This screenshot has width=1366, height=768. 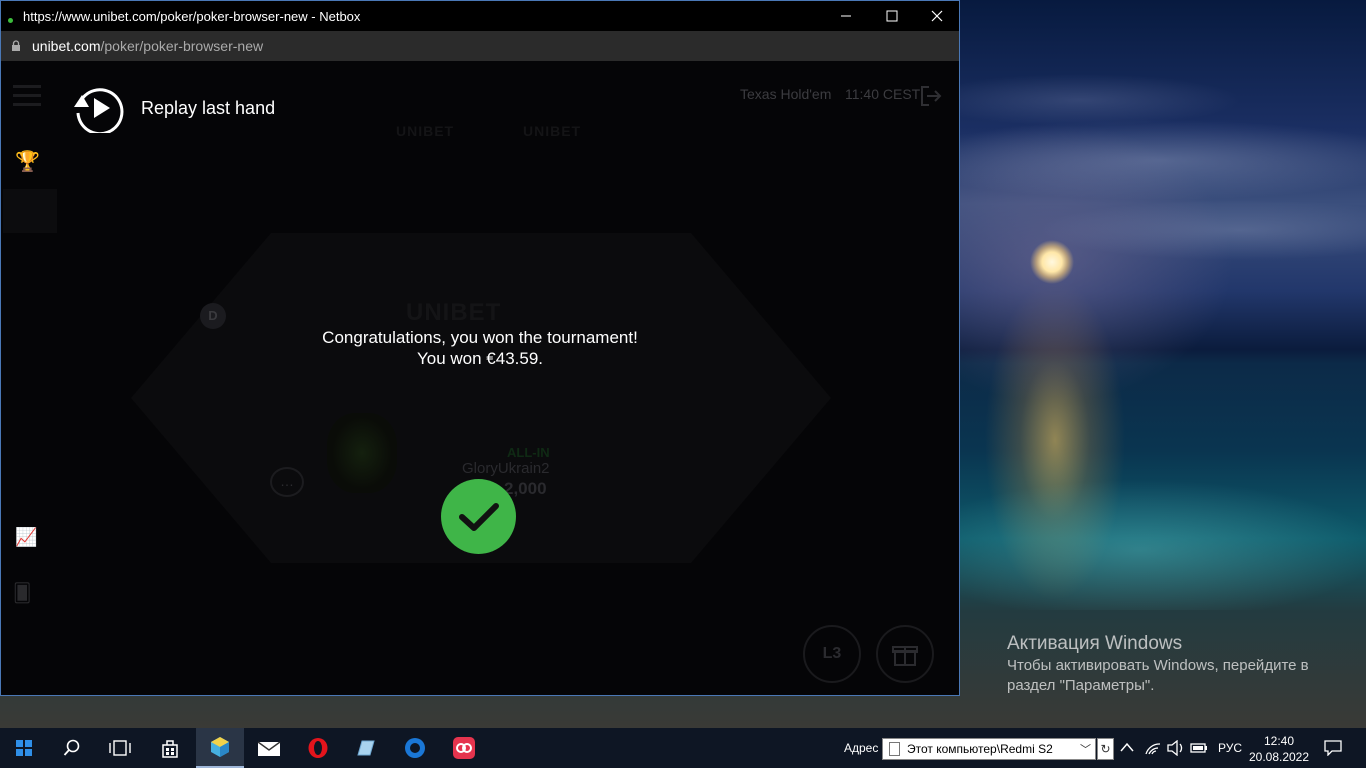 What do you see at coordinates (480, 358) in the screenshot?
I see `congrats-line-2: You won €43.59.` at bounding box center [480, 358].